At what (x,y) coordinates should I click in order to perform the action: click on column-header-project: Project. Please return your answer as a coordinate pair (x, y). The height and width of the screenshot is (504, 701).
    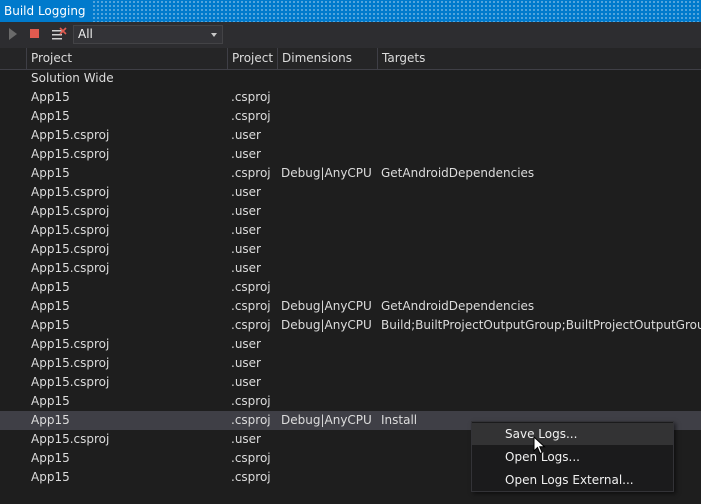
    Looking at the image, I should click on (126, 58).